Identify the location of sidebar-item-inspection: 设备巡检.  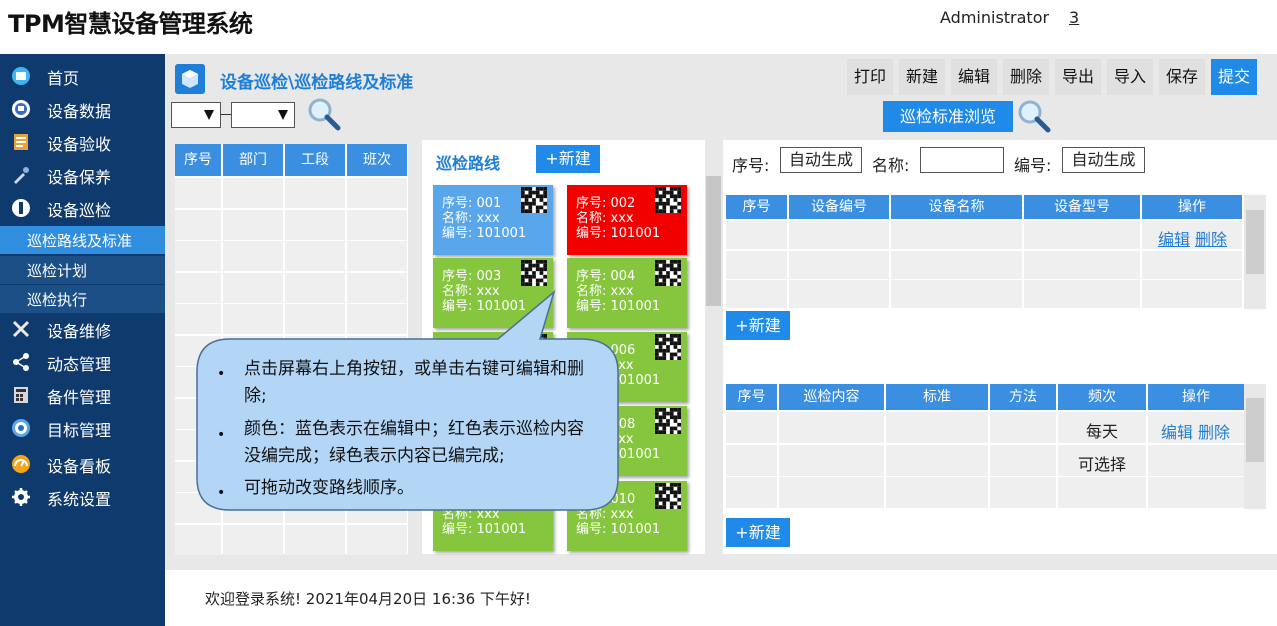
(82, 208).